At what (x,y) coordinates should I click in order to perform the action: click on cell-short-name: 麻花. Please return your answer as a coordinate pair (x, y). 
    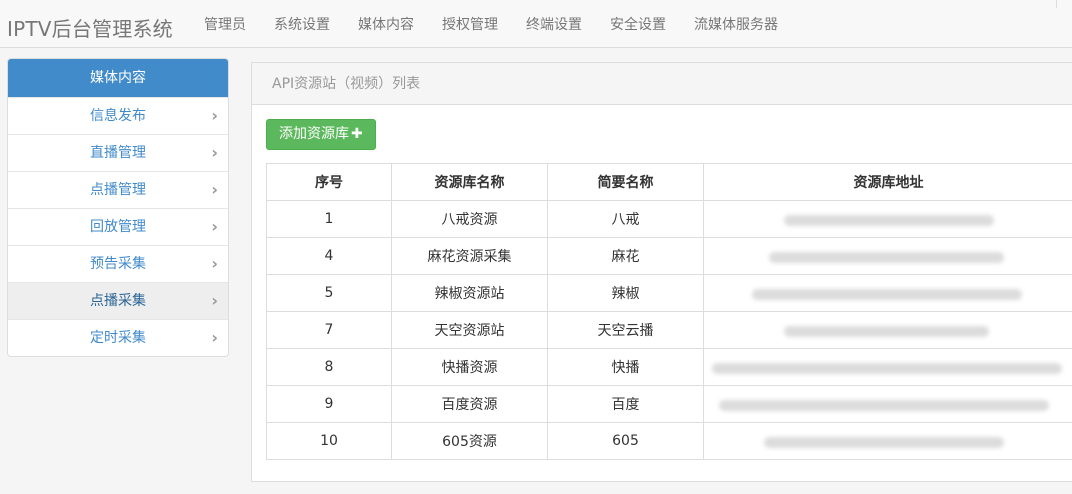
    Looking at the image, I should click on (625, 256).